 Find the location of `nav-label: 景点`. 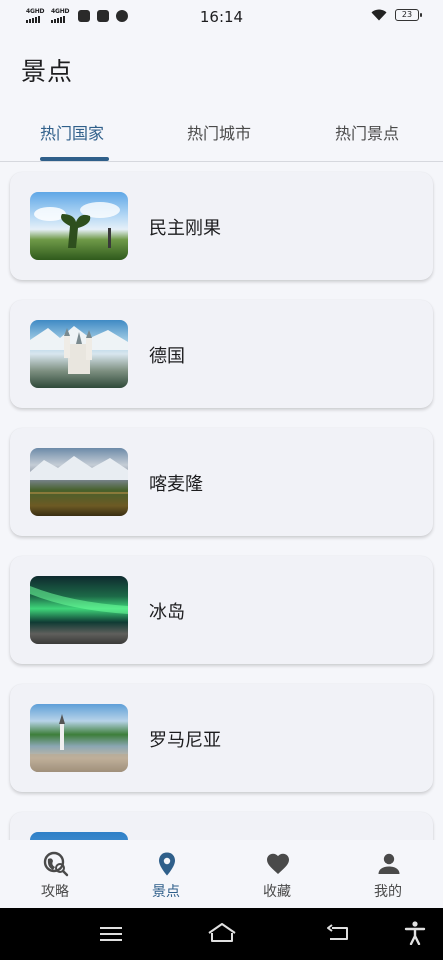

nav-label: 景点 is located at coordinates (166, 892).